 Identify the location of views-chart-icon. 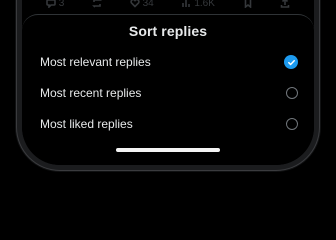
(186, 3).